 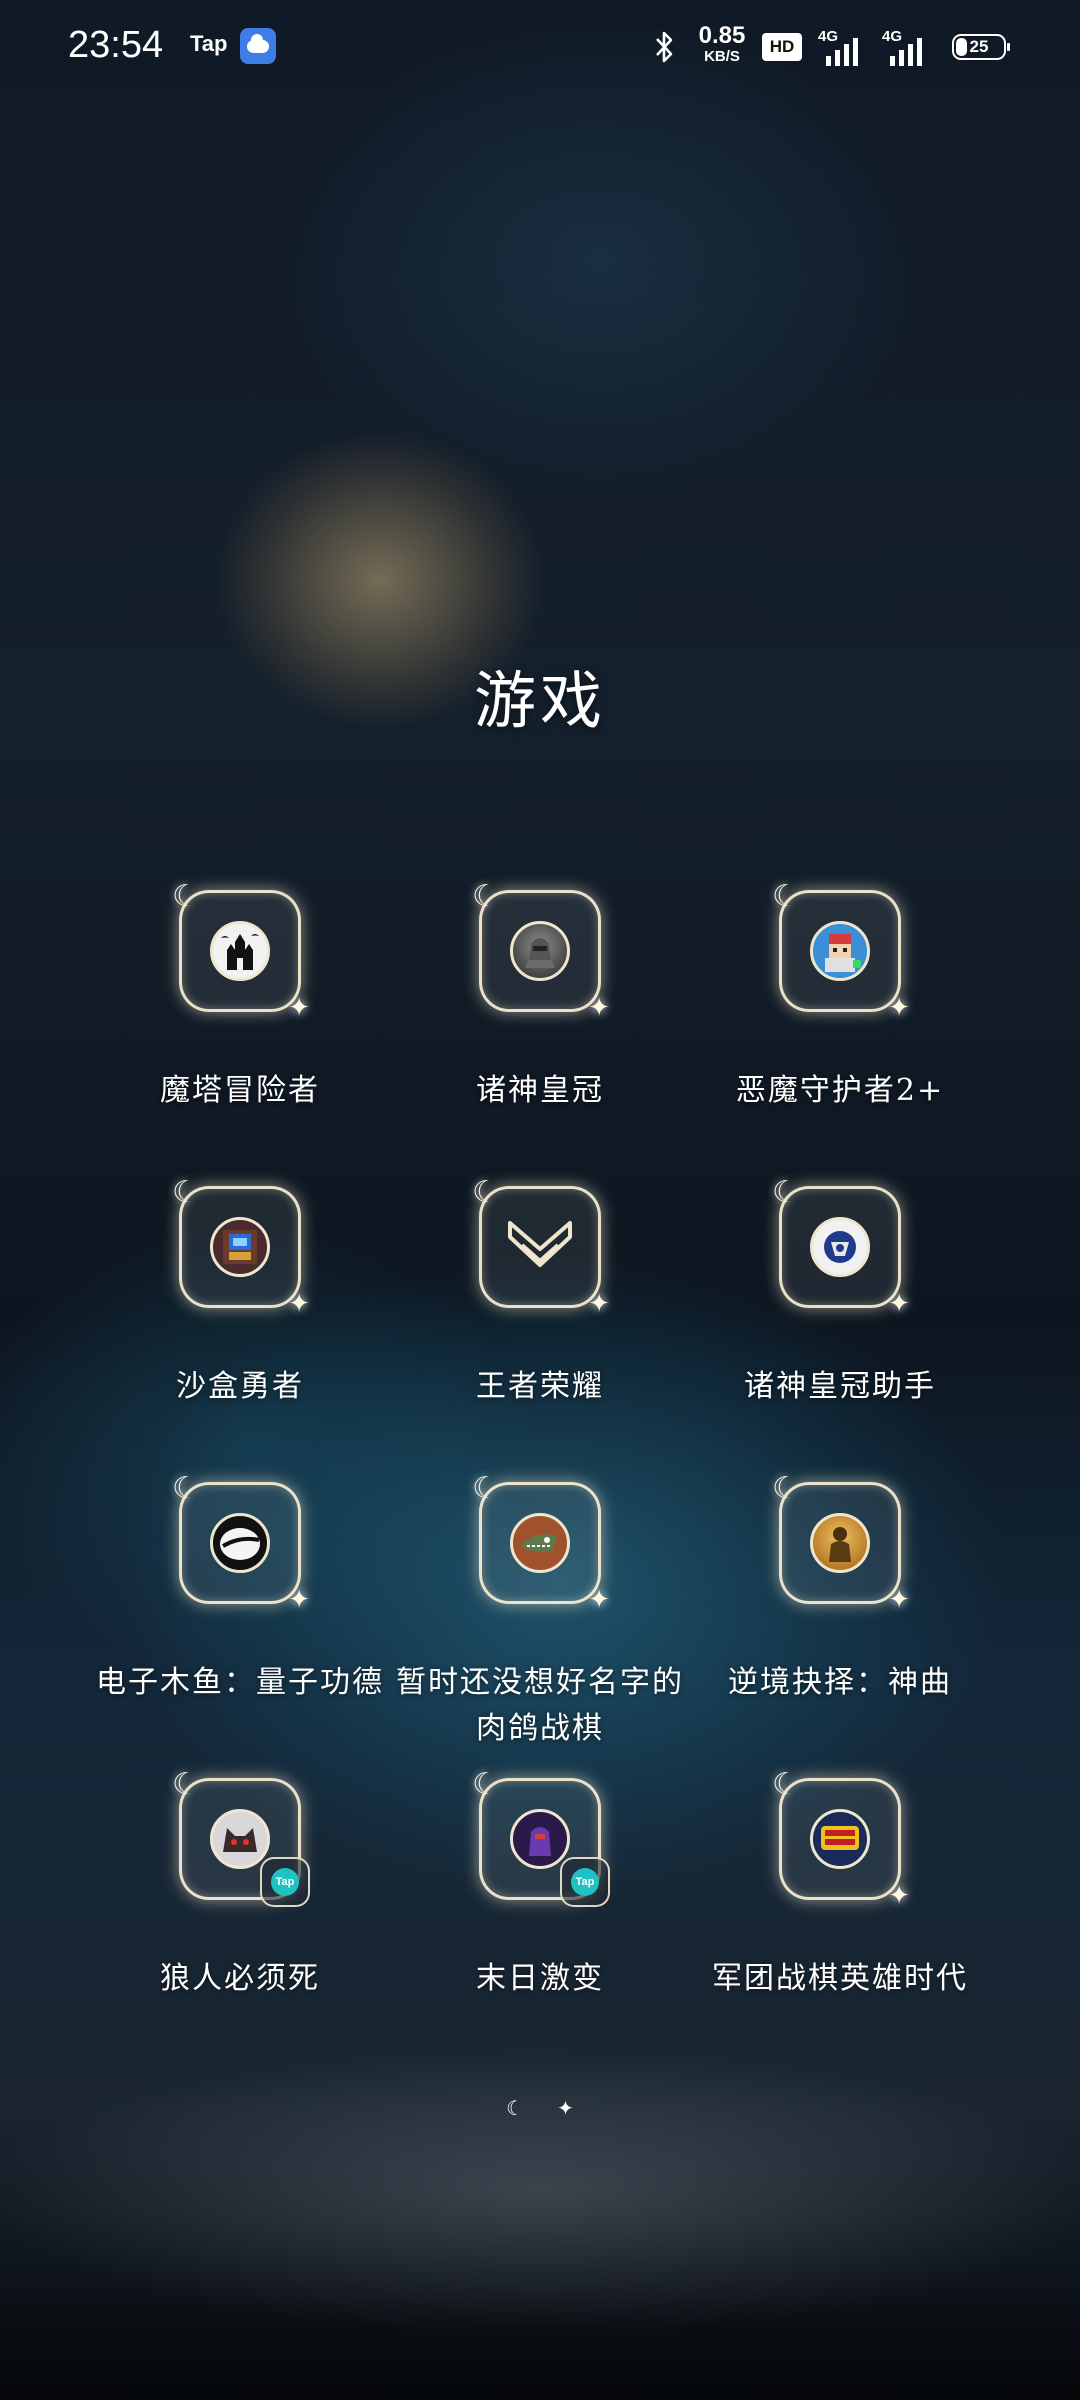 I want to click on app-label: 魔塔冒险者, so click(x=240, y=1090).